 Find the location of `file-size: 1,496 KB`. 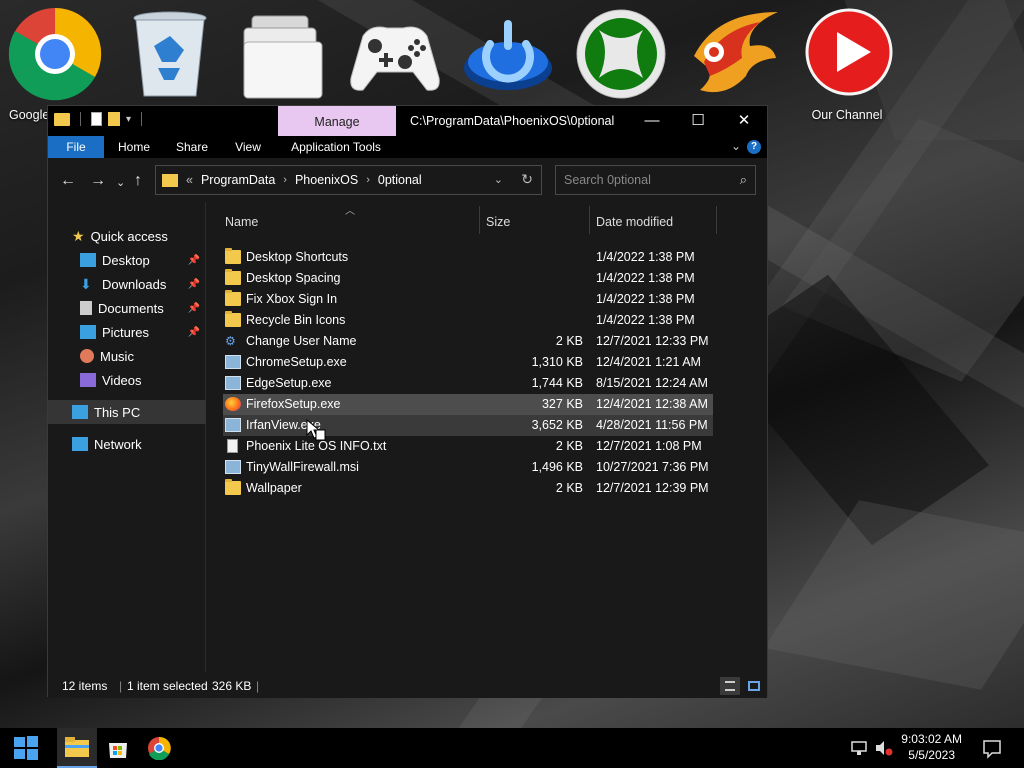

file-size: 1,496 KB is located at coordinates (557, 467).